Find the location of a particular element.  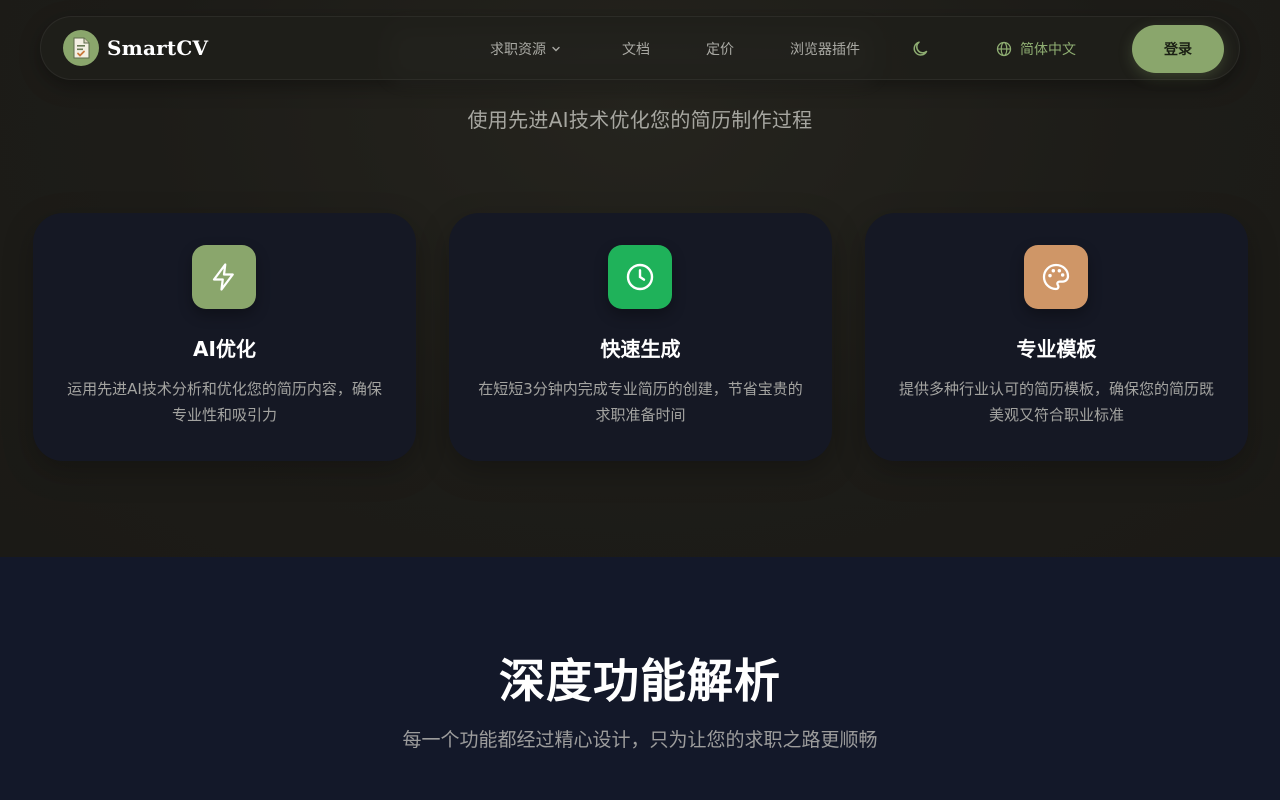

nav-item-browser-plugin: 浏览器插件 is located at coordinates (825, 49).